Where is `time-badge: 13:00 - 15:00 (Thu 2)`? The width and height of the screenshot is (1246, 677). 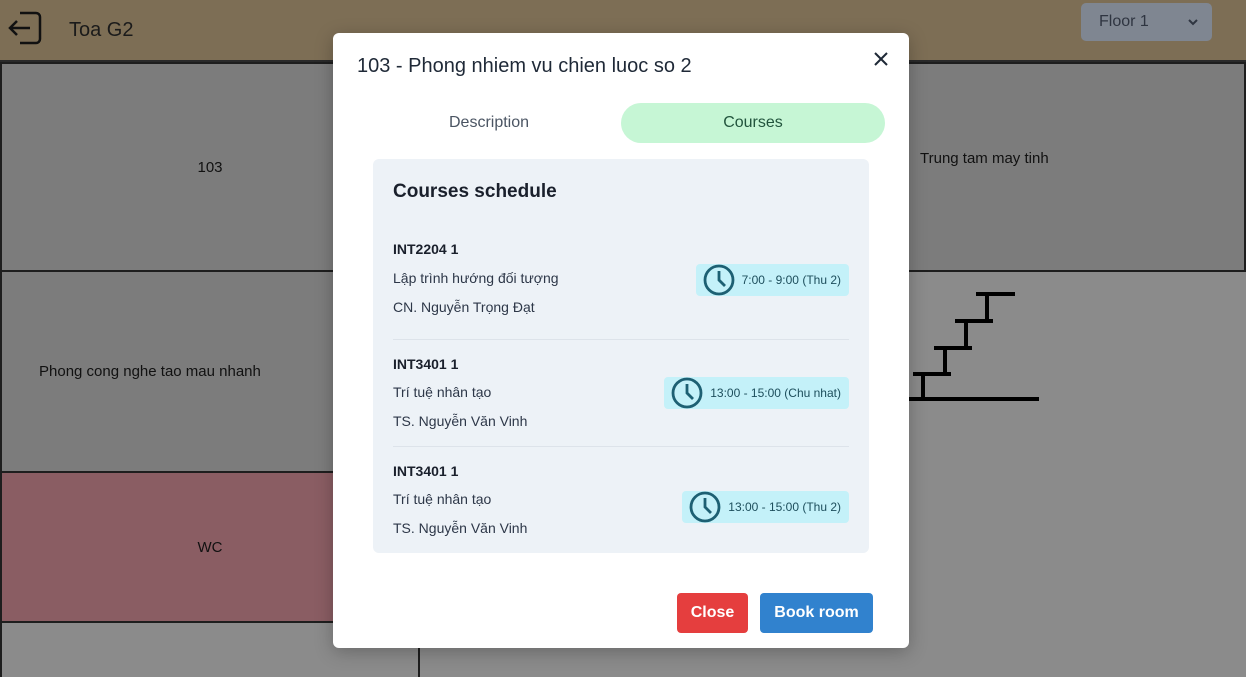
time-badge: 13:00 - 15:00 (Thu 2) is located at coordinates (765, 507).